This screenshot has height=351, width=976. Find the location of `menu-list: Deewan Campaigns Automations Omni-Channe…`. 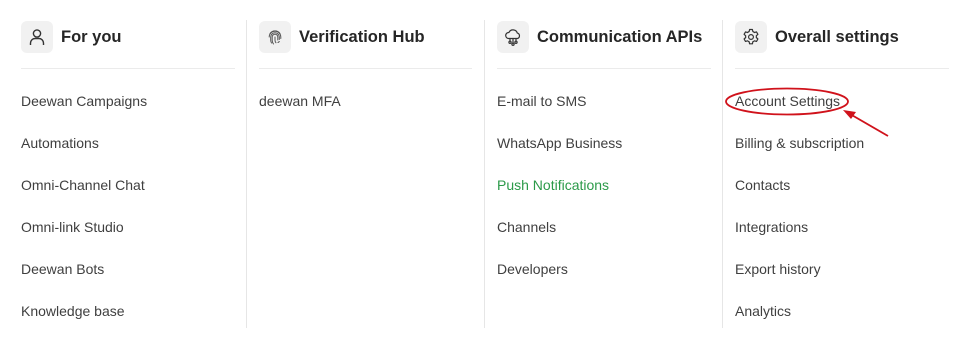

menu-list: Deewan Campaigns Automations Omni-Channe… is located at coordinates (84, 212).